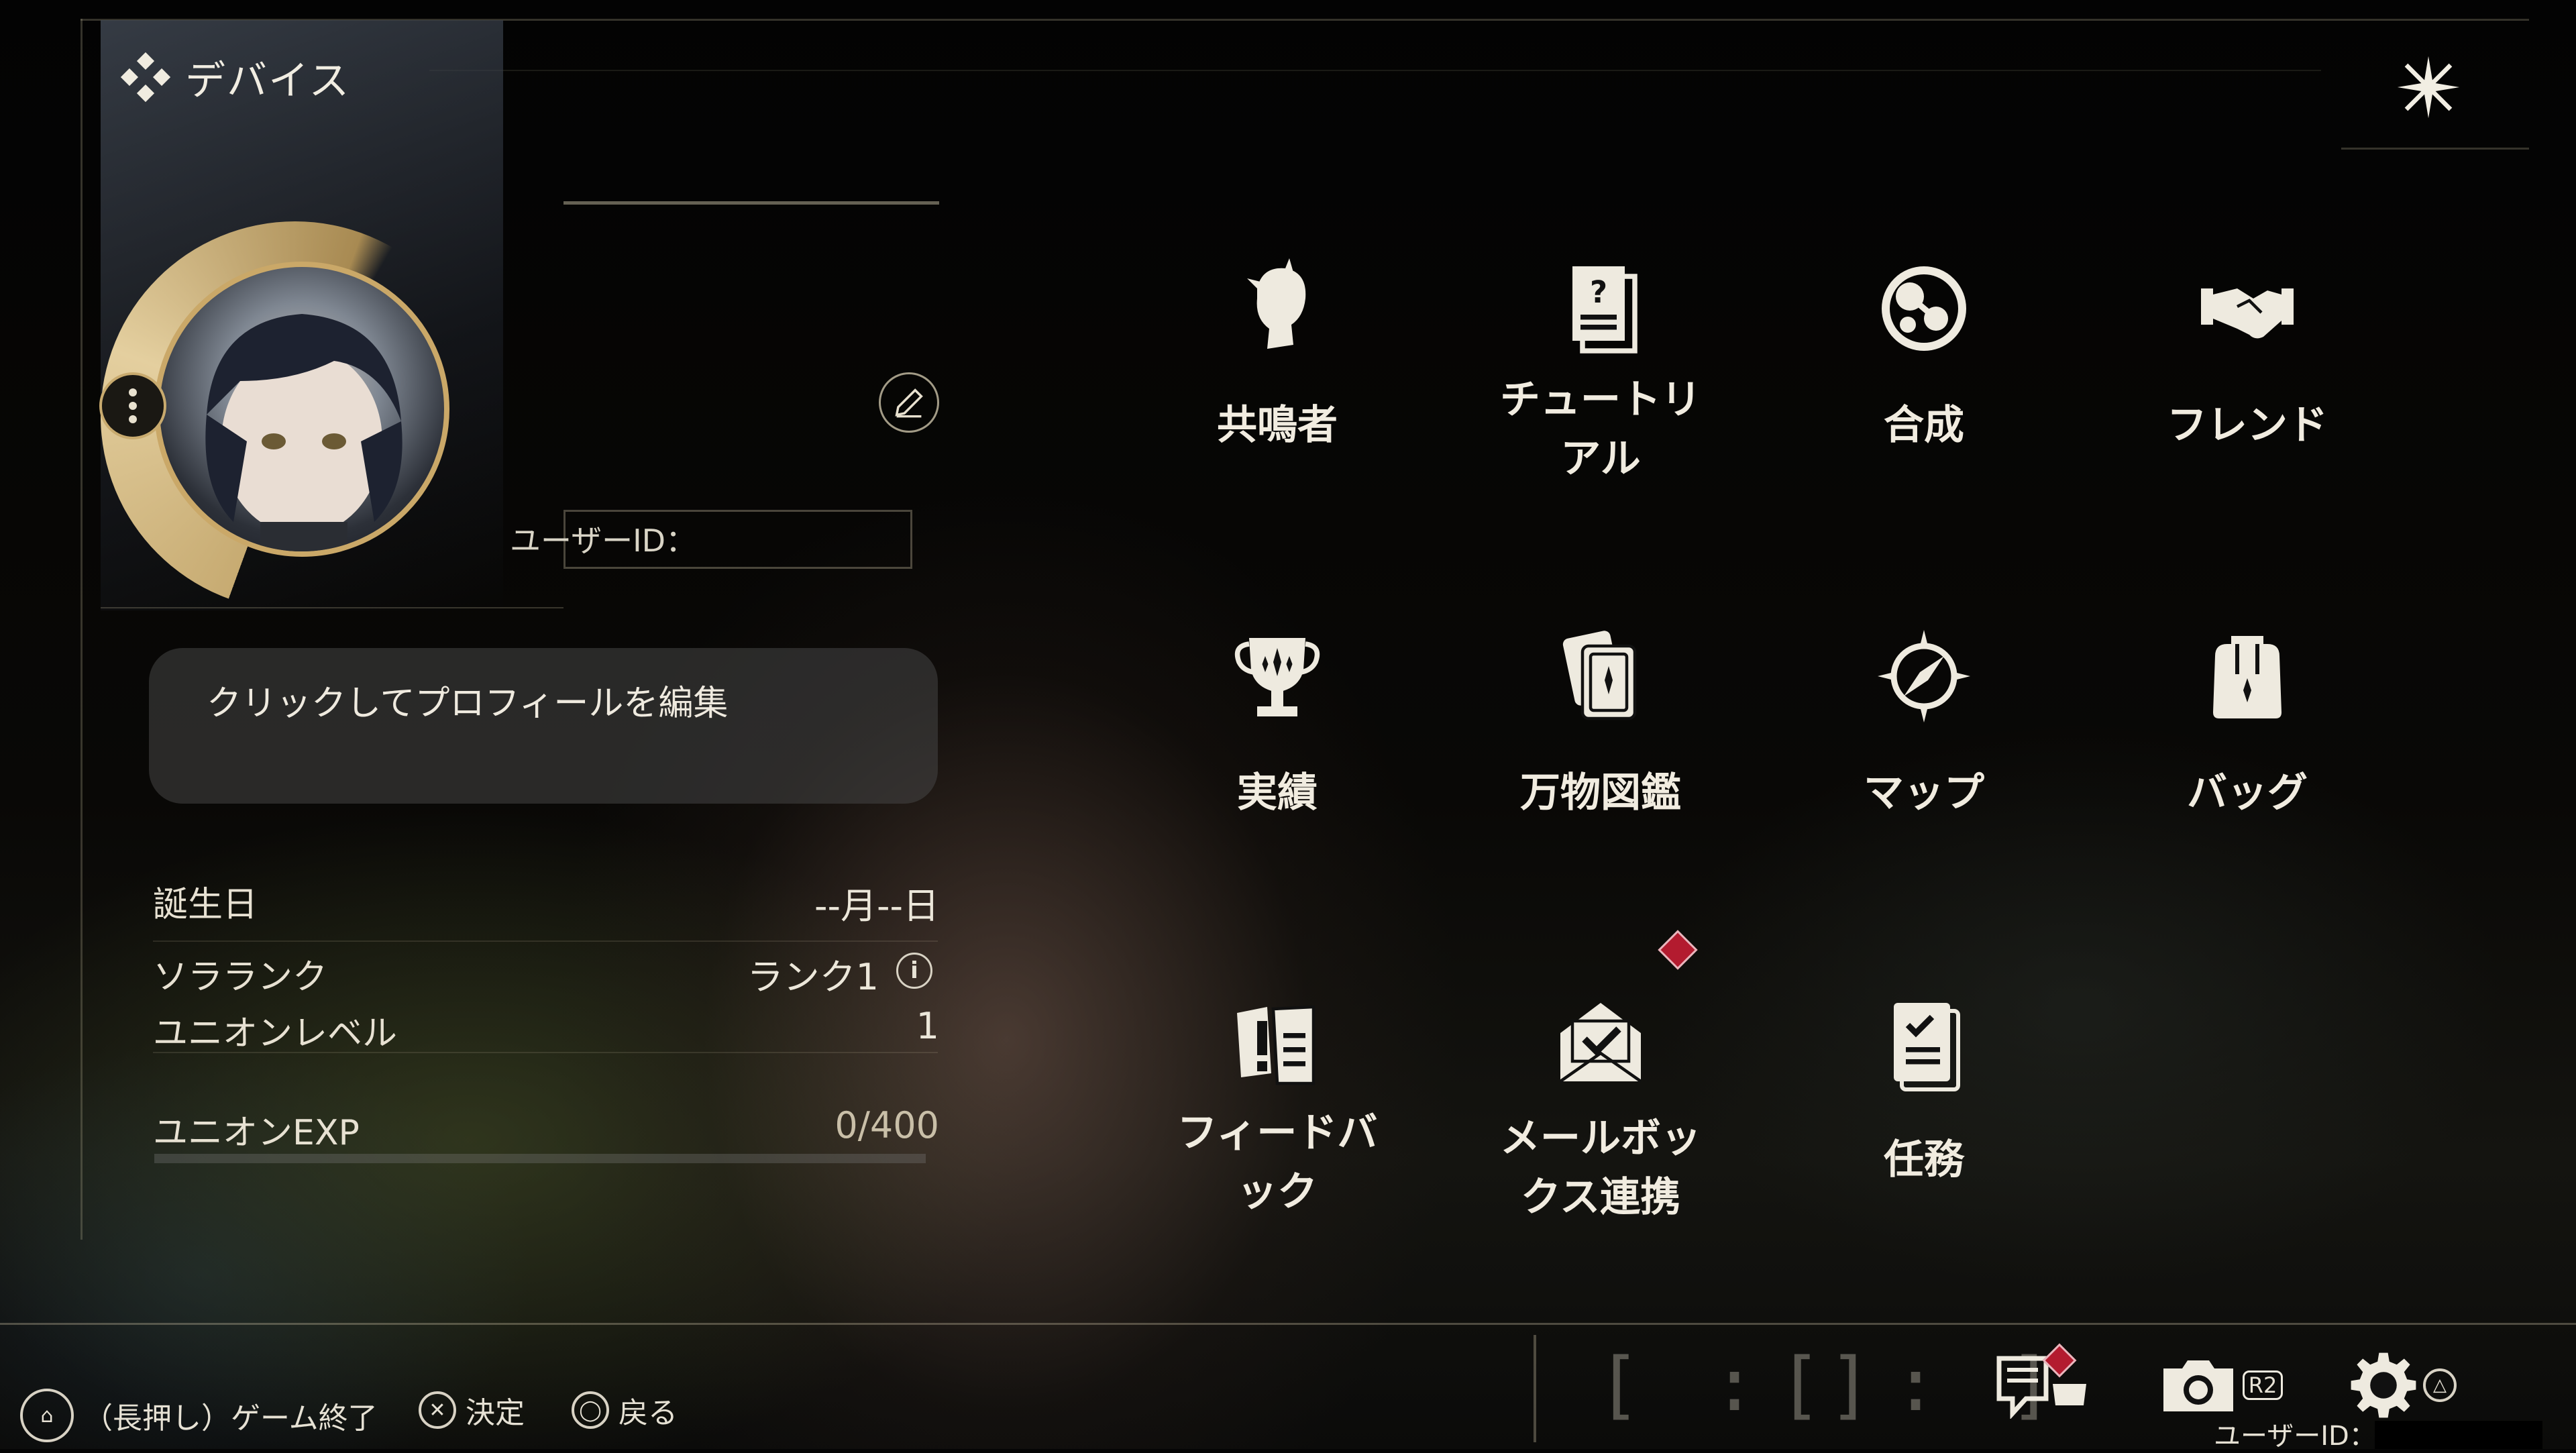 This screenshot has height=1453, width=2576. What do you see at coordinates (437, 1410) in the screenshot?
I see `cross-button-icon: ✕` at bounding box center [437, 1410].